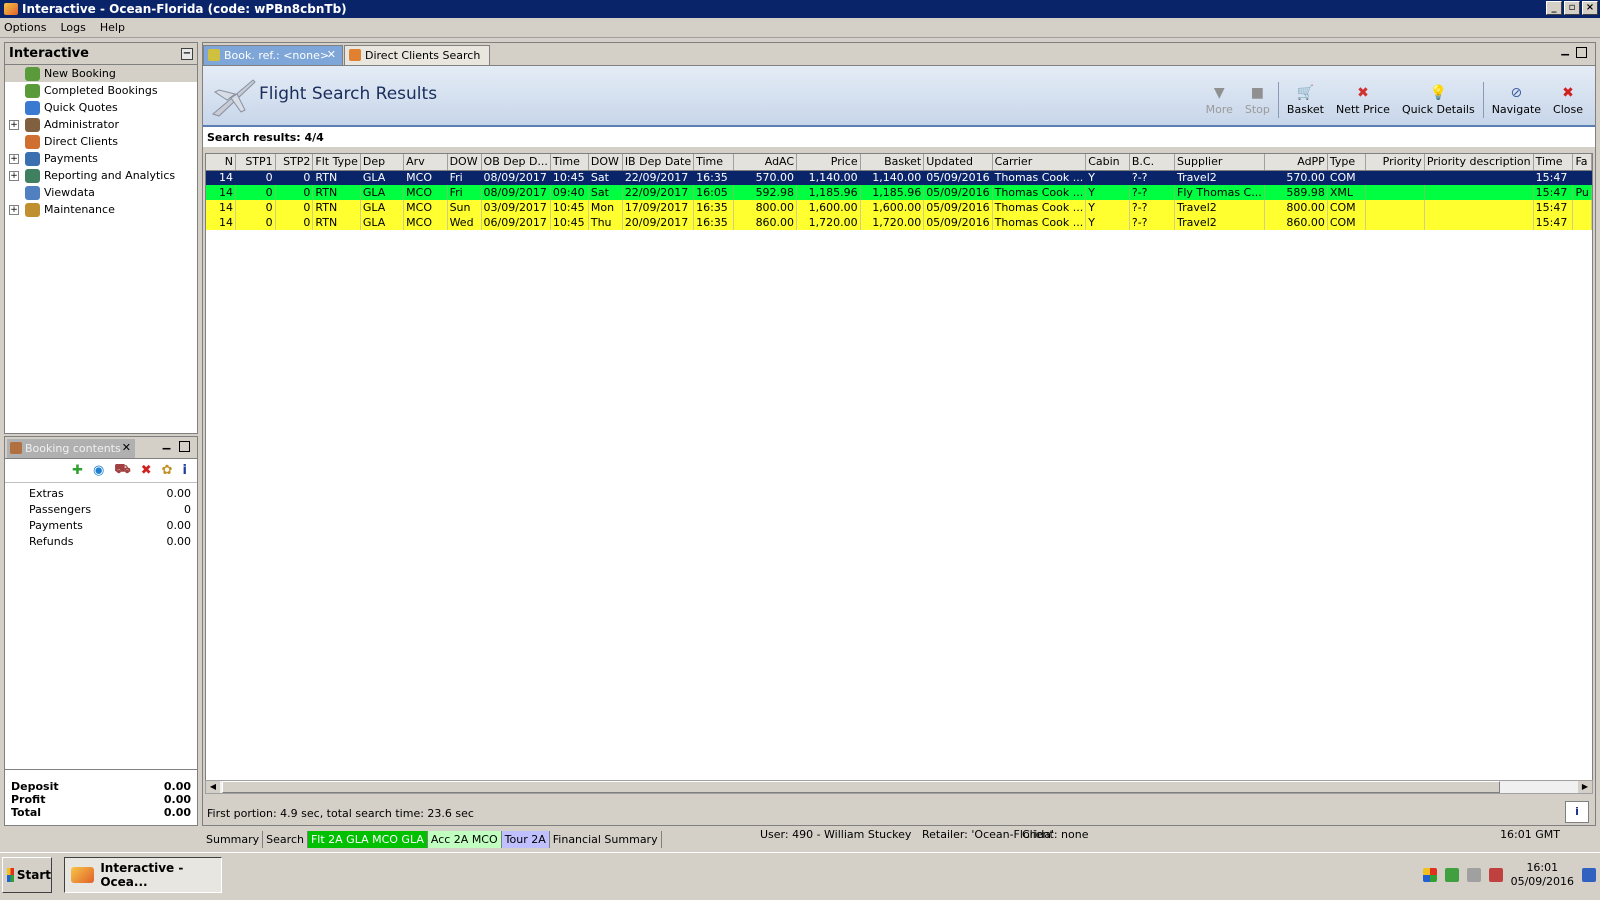 The height and width of the screenshot is (900, 1600). Describe the element at coordinates (255, 162) in the screenshot. I see `column-header: STP1` at that location.